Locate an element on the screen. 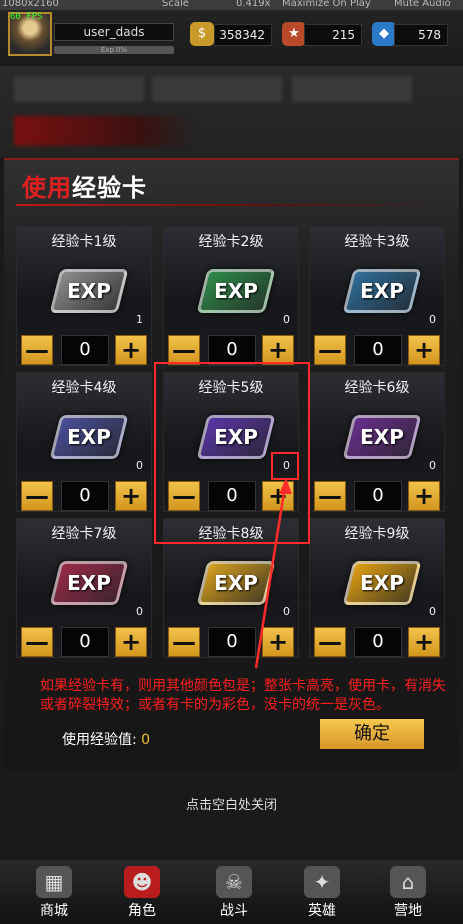 The width and height of the screenshot is (463, 924). nav-label: 营地 is located at coordinates (408, 911).